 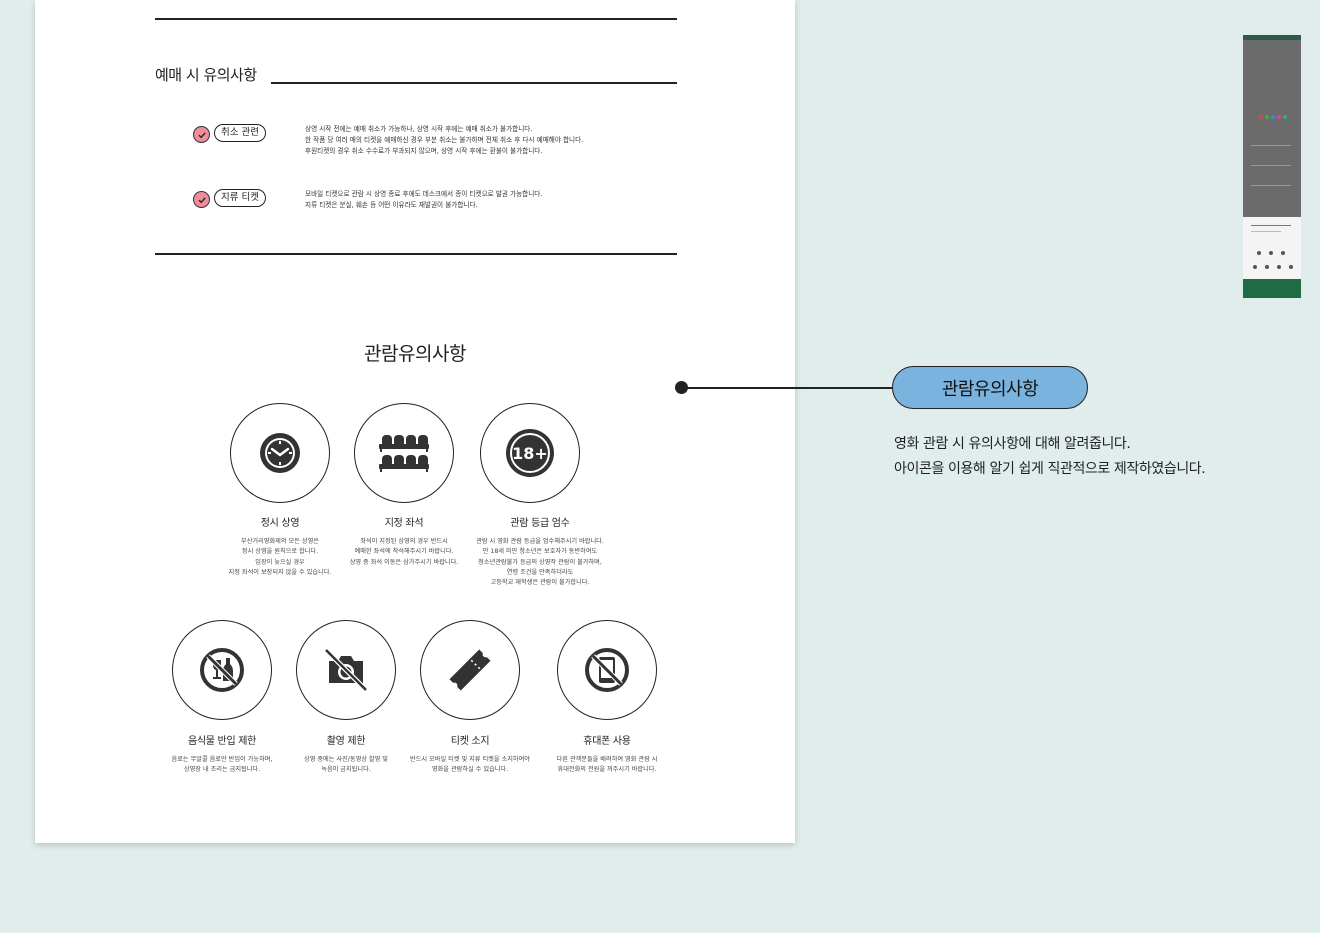 What do you see at coordinates (540, 523) in the screenshot?
I see `notice-title: 관람 등급 엄수` at bounding box center [540, 523].